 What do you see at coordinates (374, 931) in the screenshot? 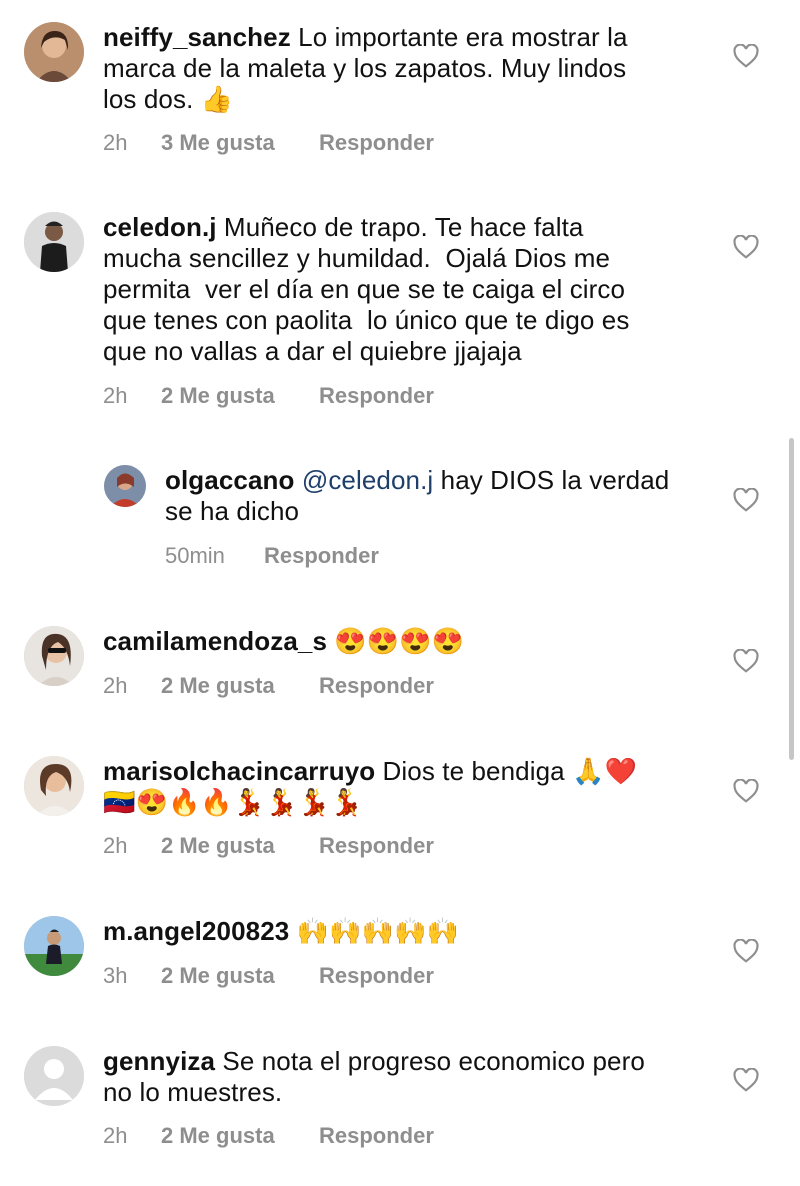
I see `comment-content: 🙌🙌🙌🙌🙌` at bounding box center [374, 931].